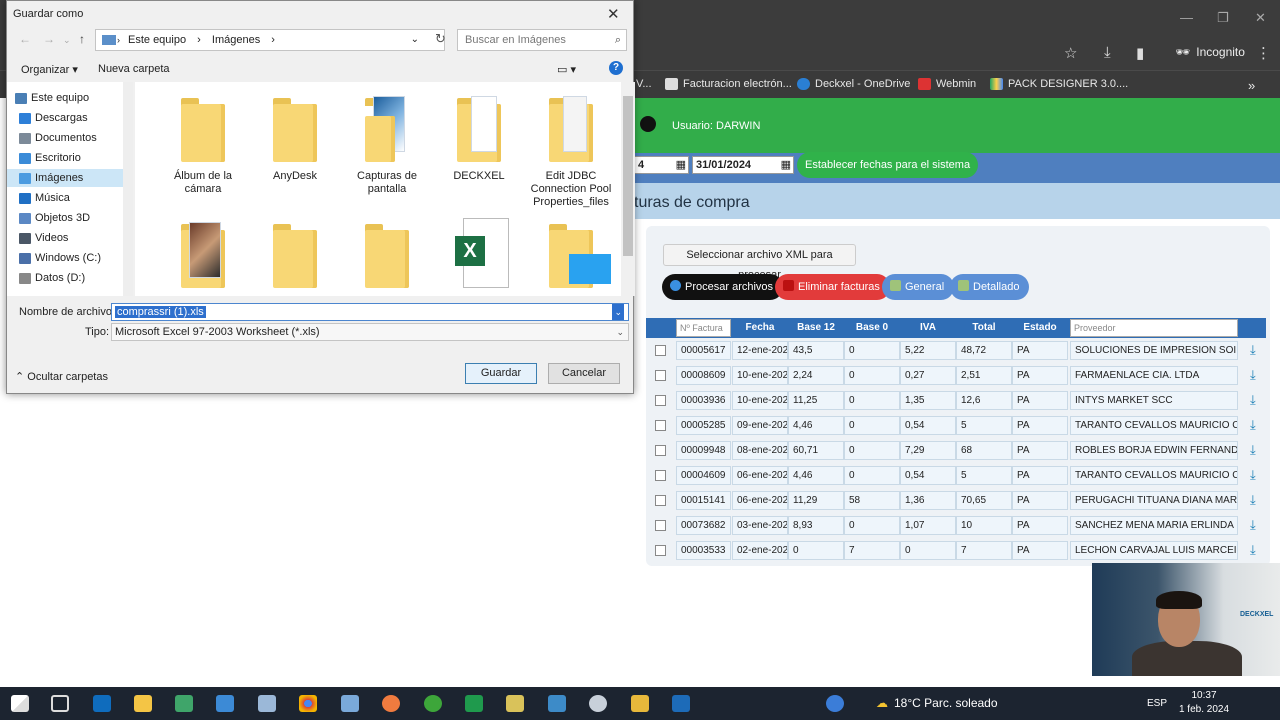  I want to click on up-icon: ↑, so click(82, 39).